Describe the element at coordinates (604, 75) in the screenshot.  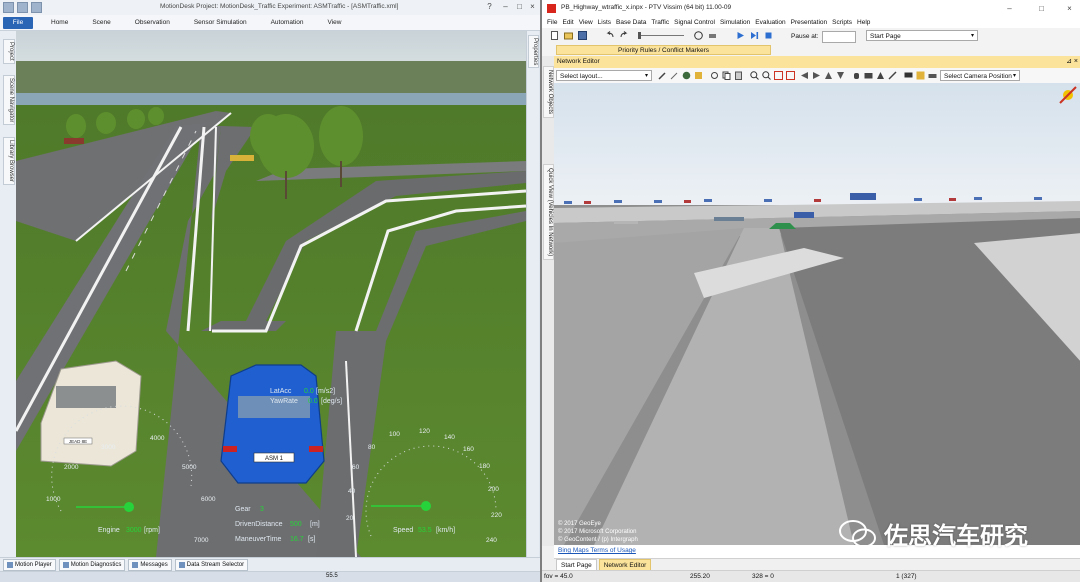
I see `layout-select: Select layout... ▾` at that location.